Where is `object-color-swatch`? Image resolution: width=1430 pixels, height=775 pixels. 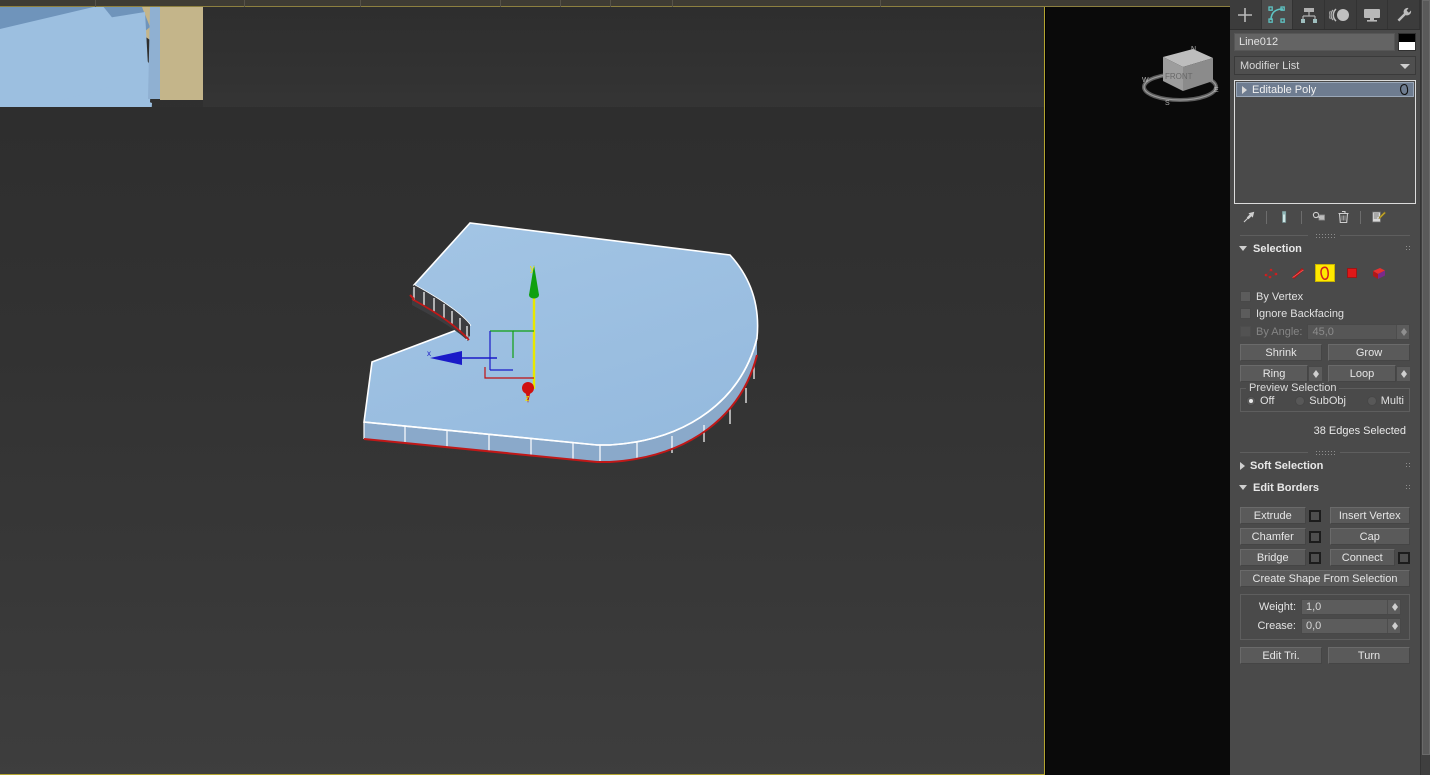
object-color-swatch is located at coordinates (1407, 42).